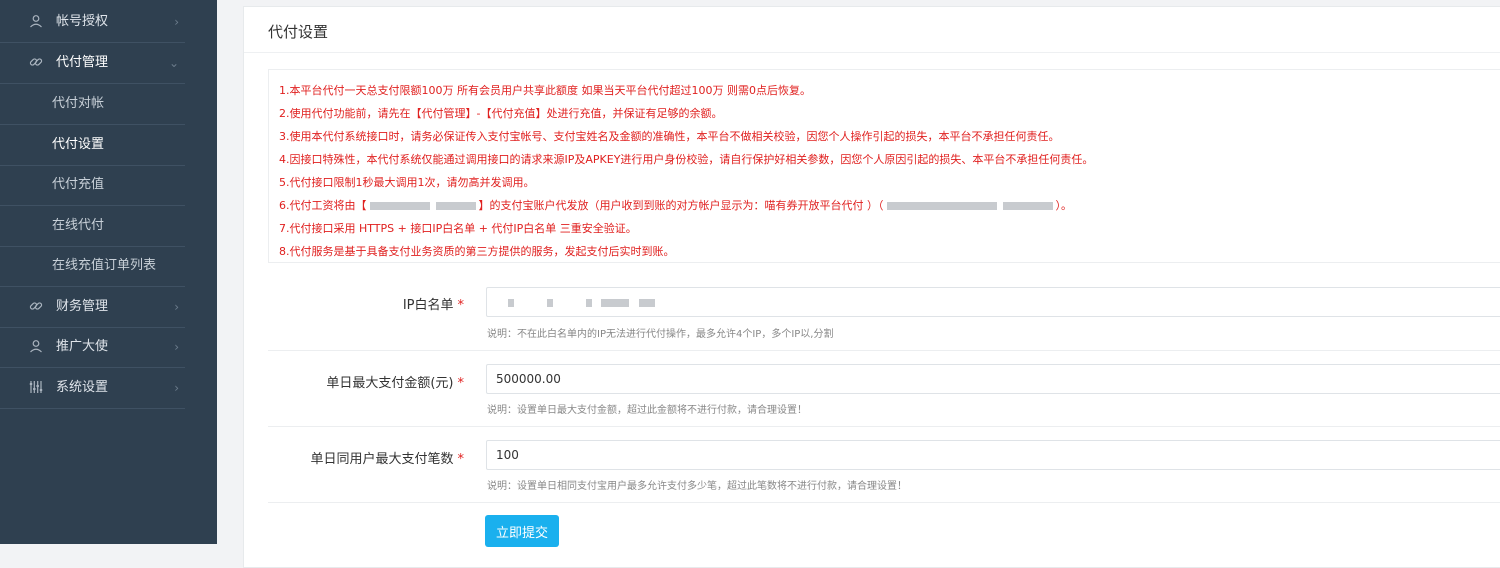  I want to click on sidebar-item-label: 在线充值订单列表, so click(104, 265).